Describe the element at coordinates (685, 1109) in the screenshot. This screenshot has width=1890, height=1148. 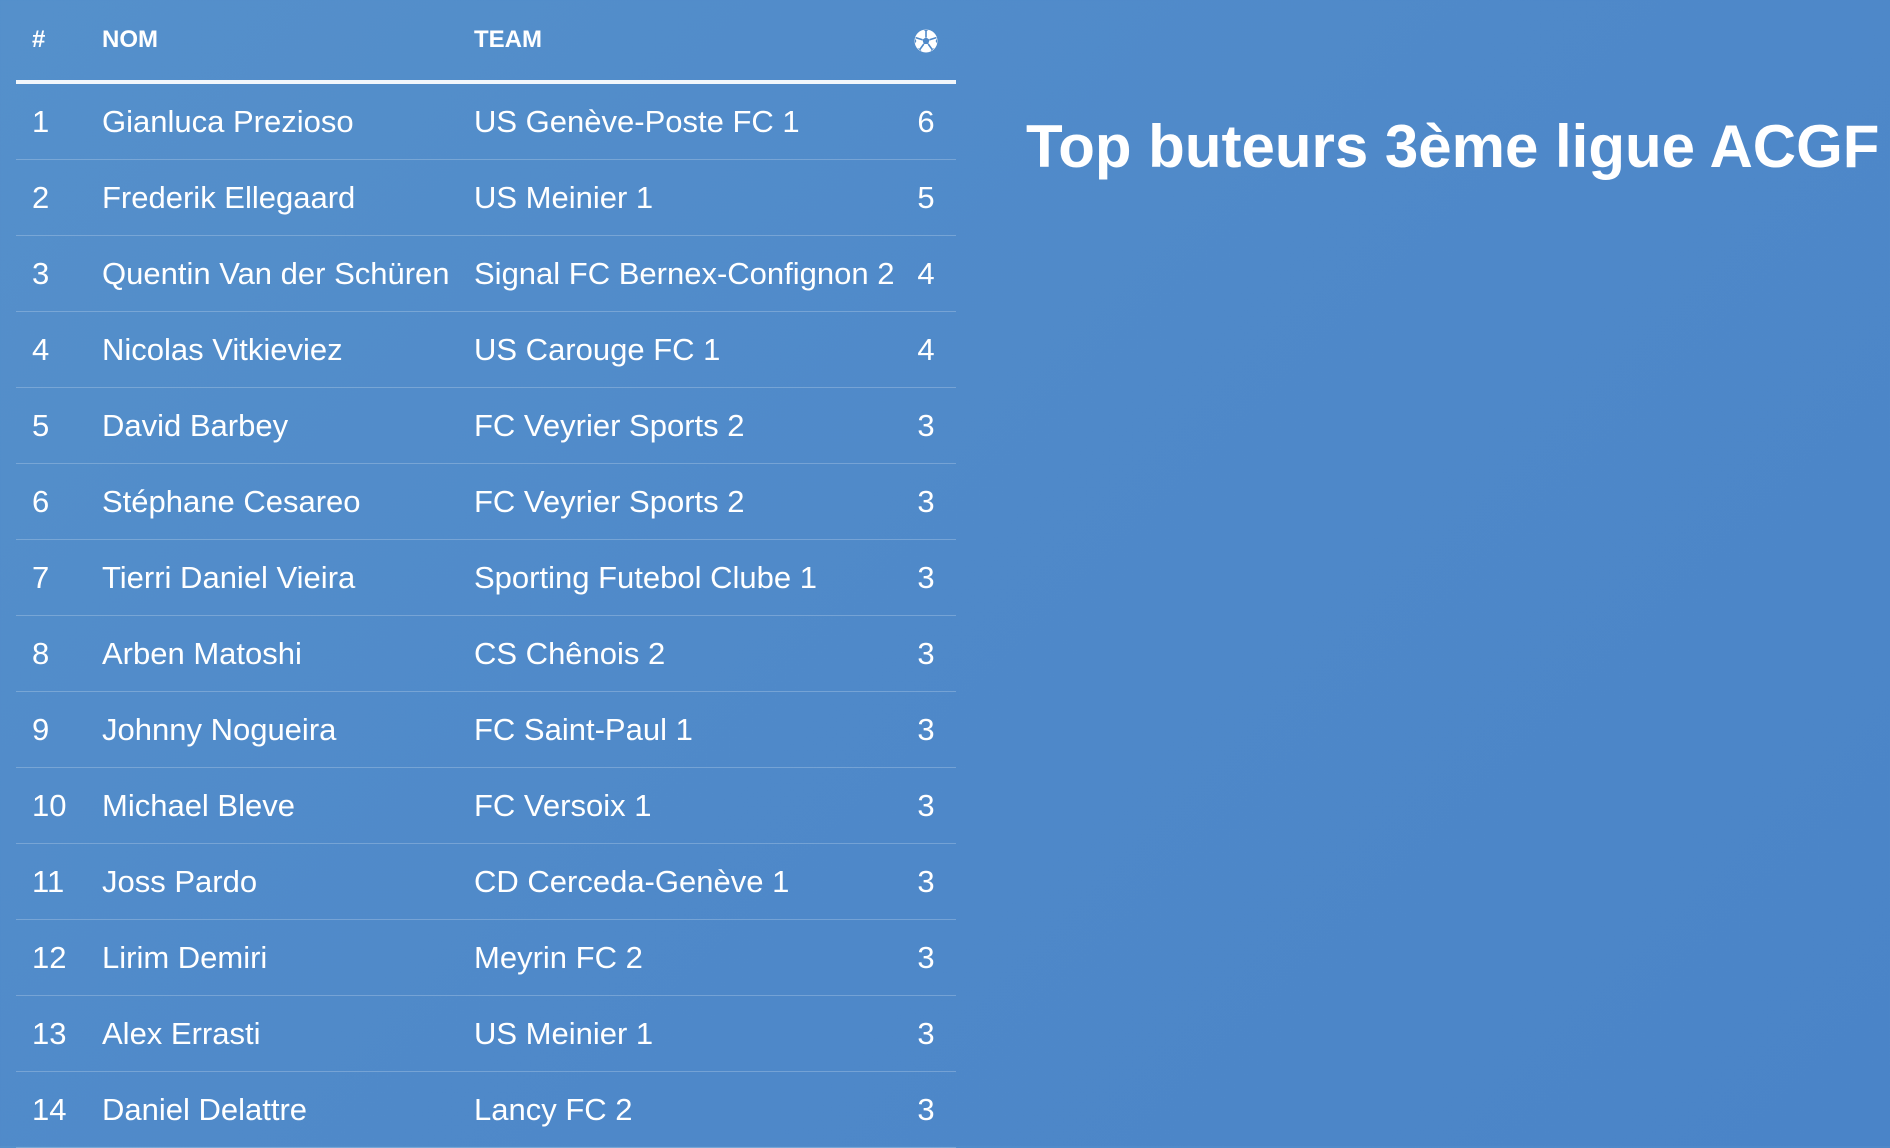
I see `team-name-cell: Lancy FC 2` at that location.